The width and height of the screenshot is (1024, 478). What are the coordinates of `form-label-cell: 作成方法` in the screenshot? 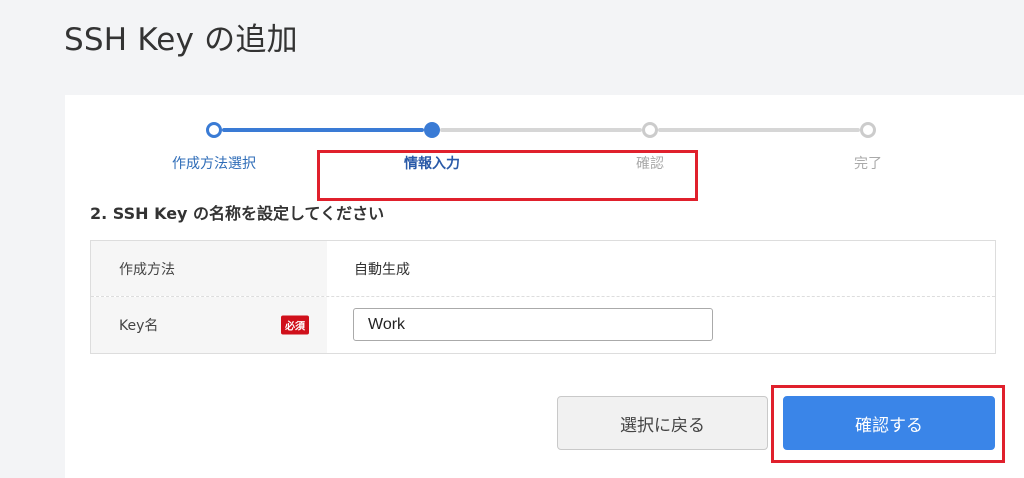 It's located at (209, 268).